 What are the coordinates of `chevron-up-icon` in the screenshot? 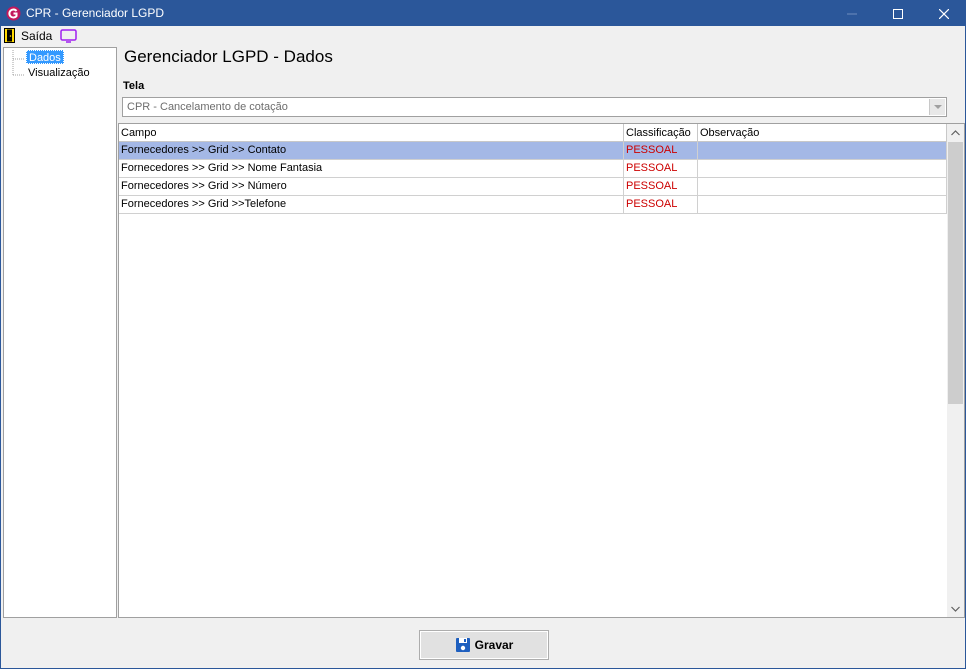 It's located at (955, 132).